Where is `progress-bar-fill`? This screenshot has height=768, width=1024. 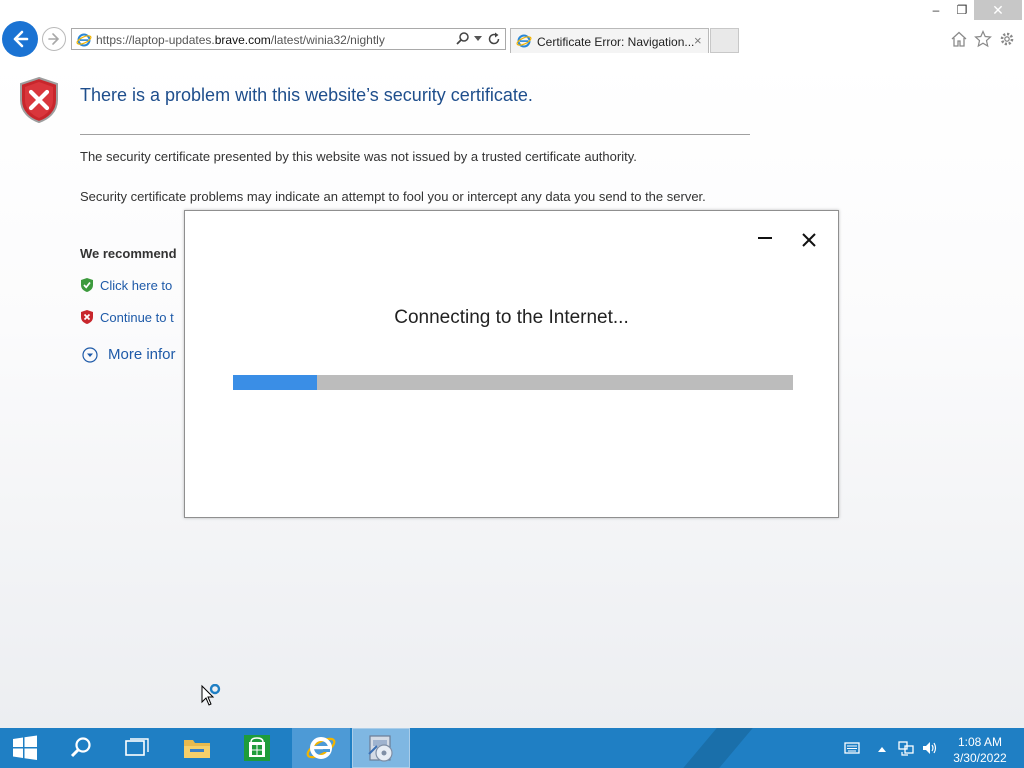 progress-bar-fill is located at coordinates (275, 382).